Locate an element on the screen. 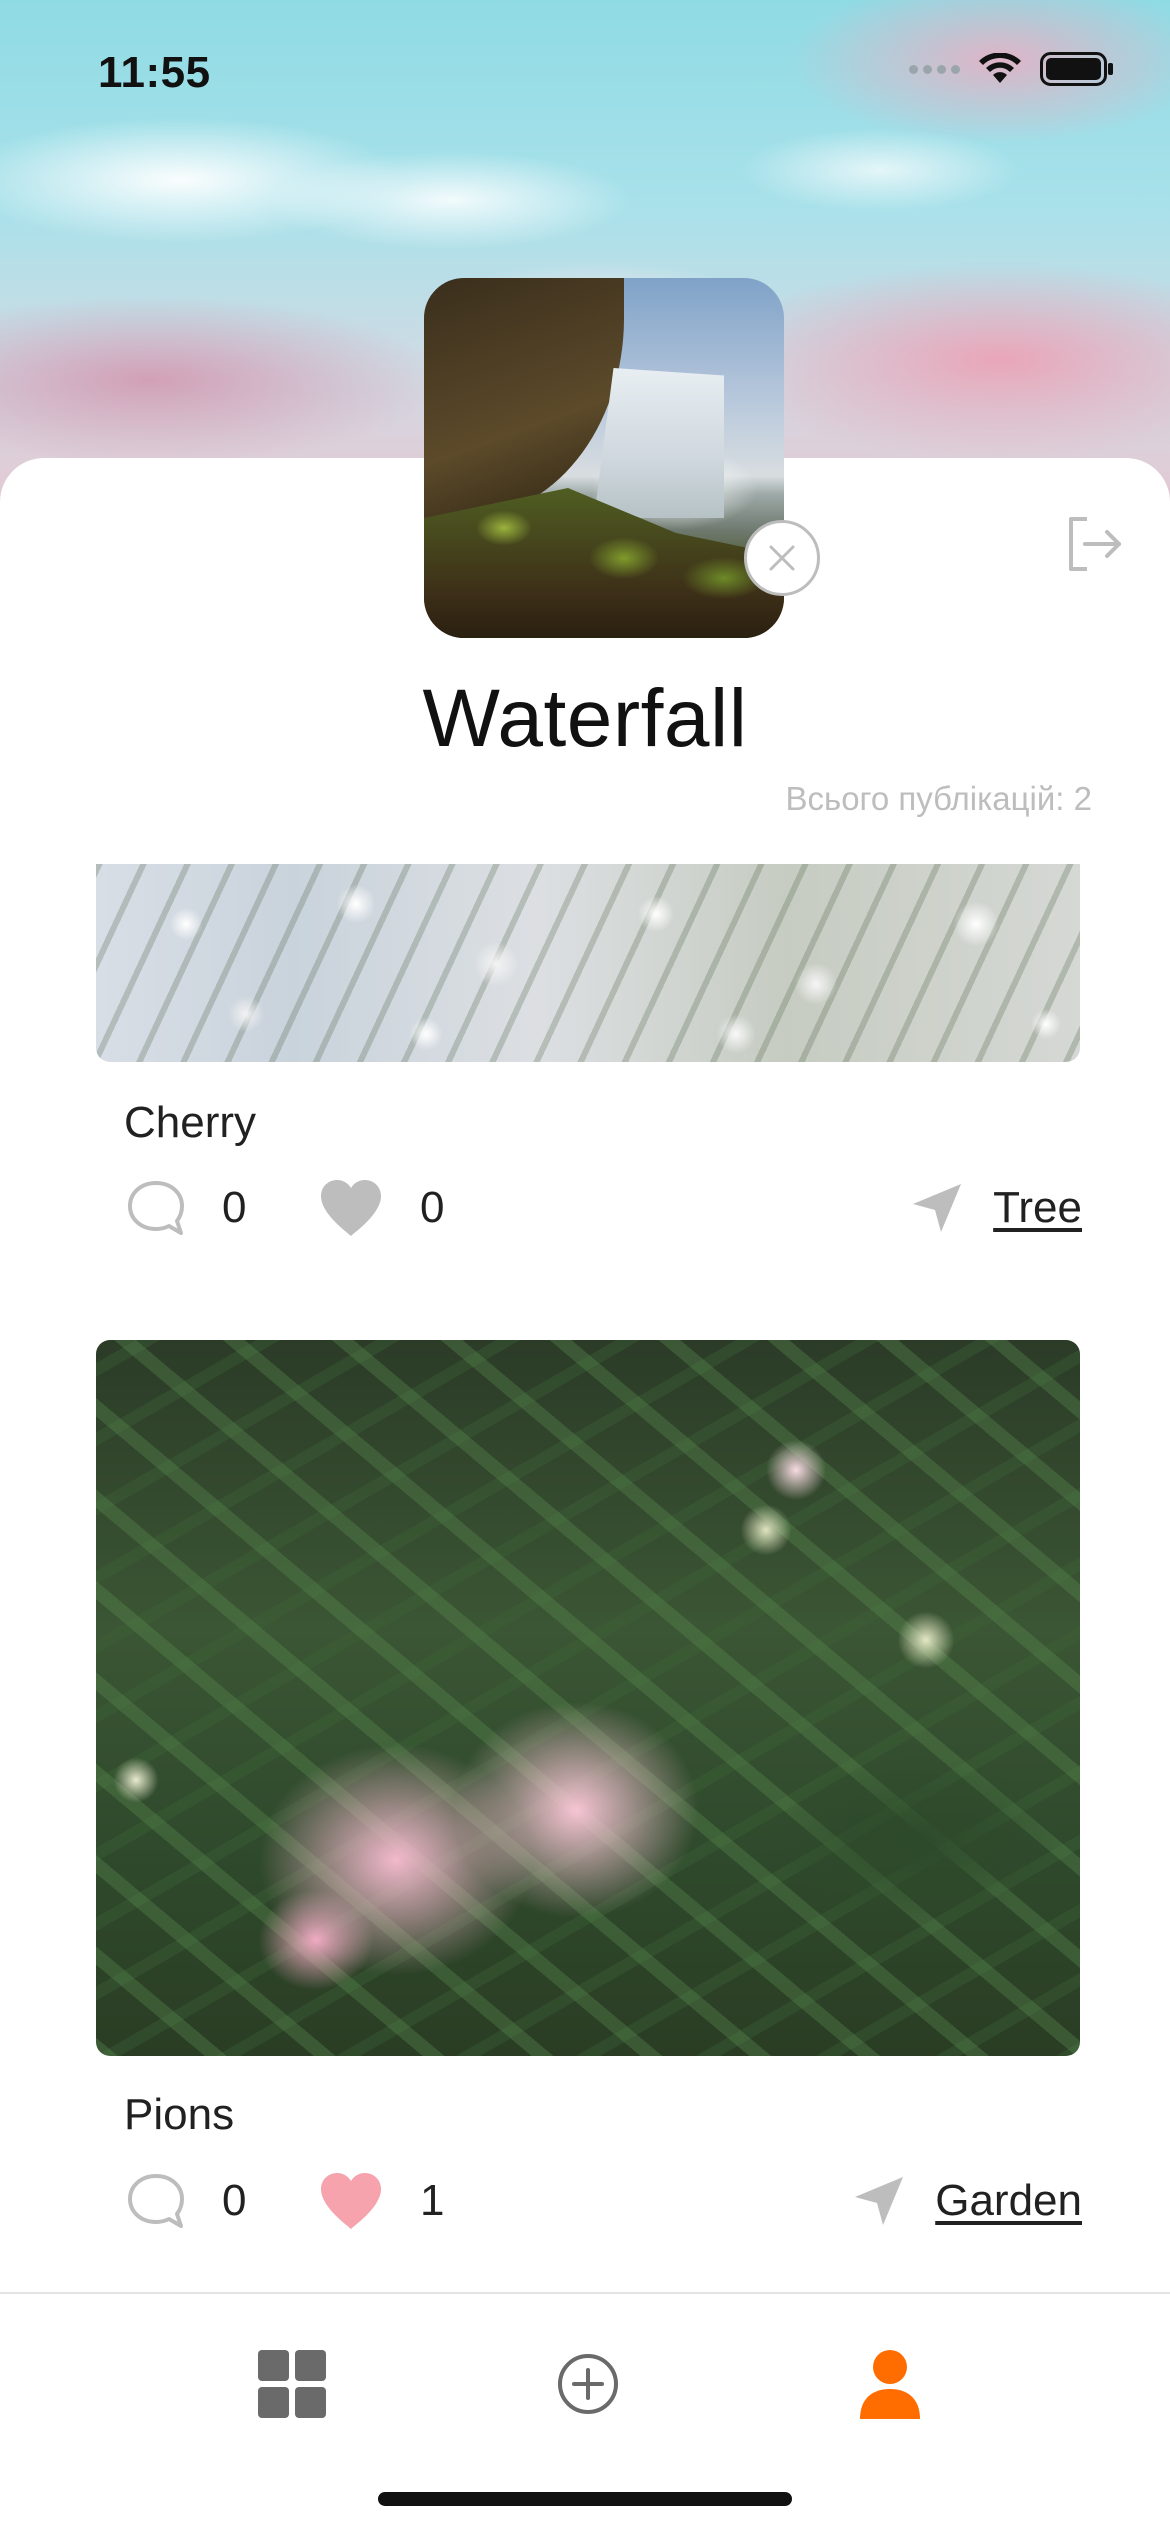 The height and width of the screenshot is (2532, 1170). wifi-icon is located at coordinates (1000, 68).